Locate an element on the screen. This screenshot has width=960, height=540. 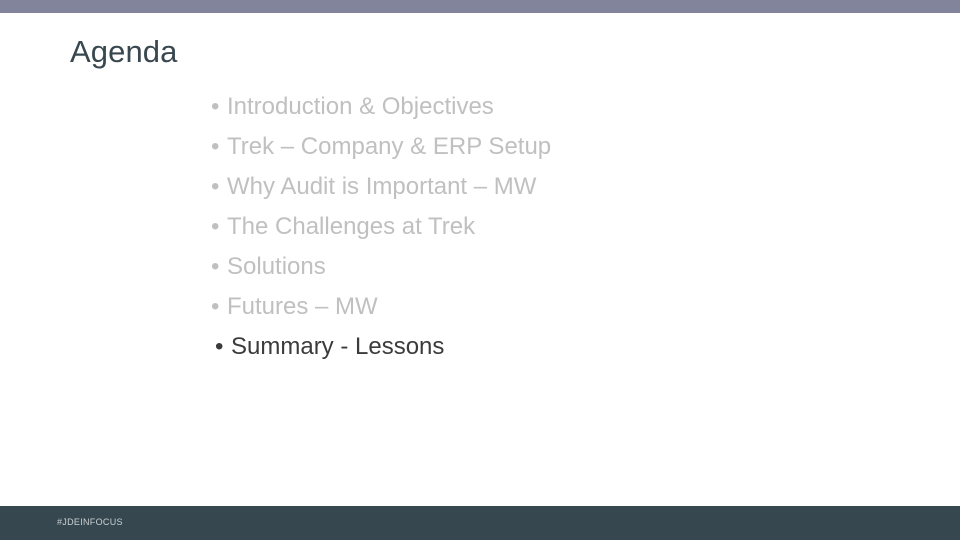
list-item: • Why Audit is Important – MW is located at coordinates (531, 187).